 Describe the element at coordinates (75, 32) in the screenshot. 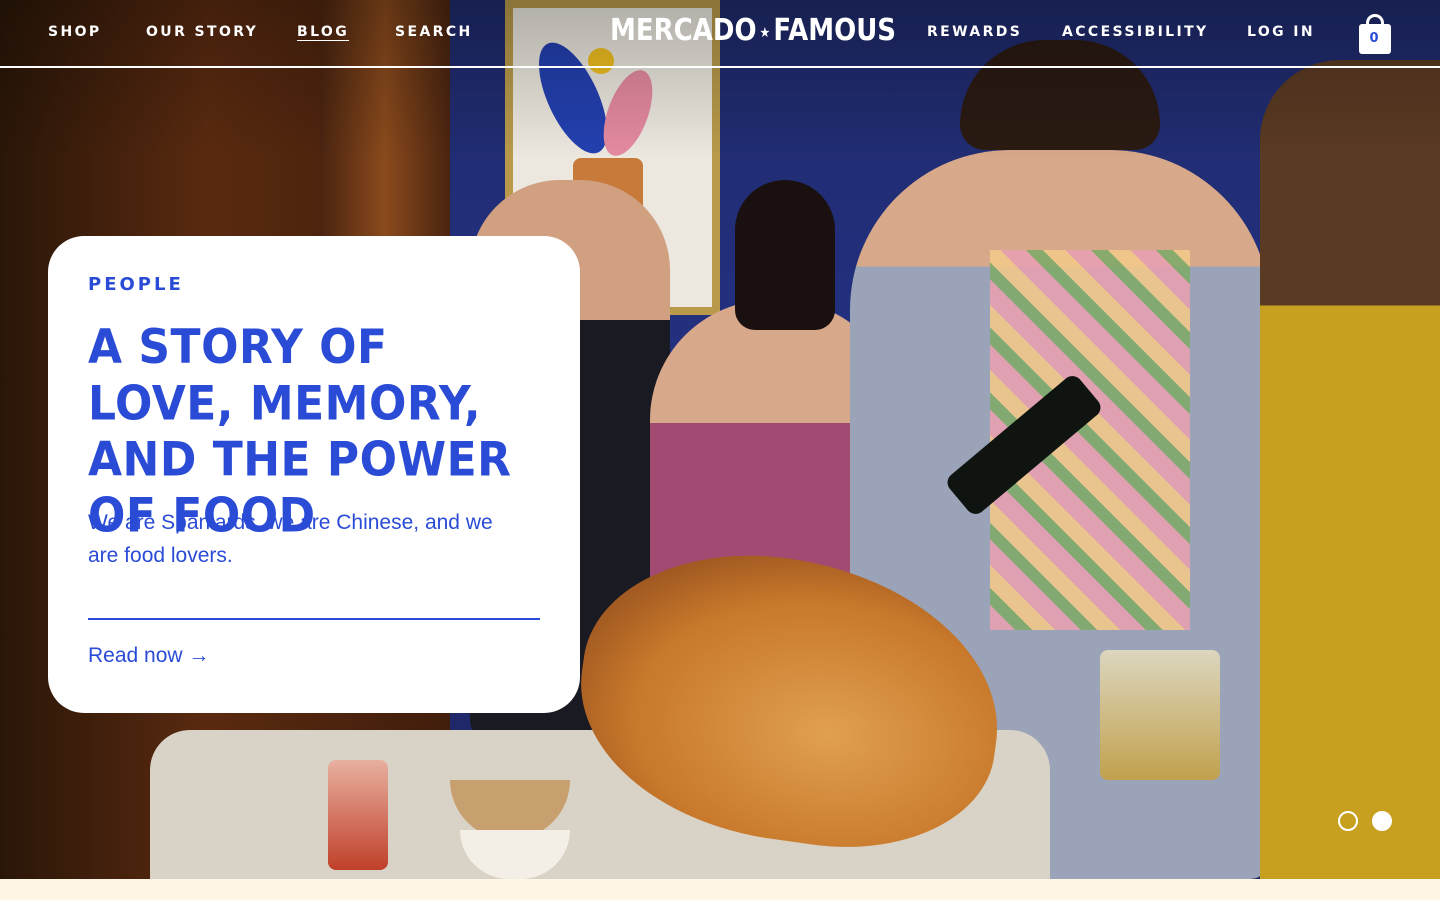

I see `nav-shop: SHOP` at that location.